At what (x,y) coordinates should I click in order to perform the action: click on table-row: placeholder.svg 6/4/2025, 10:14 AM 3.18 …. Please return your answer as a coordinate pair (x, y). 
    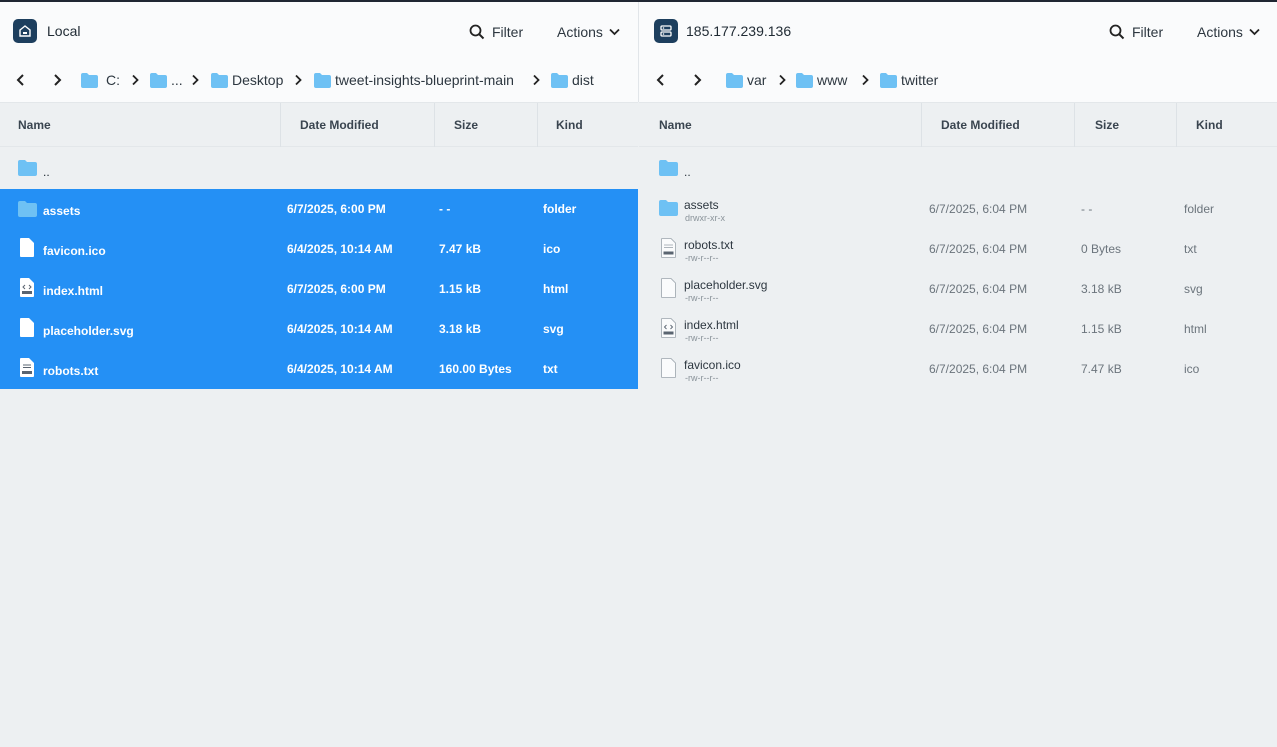
    Looking at the image, I should click on (319, 329).